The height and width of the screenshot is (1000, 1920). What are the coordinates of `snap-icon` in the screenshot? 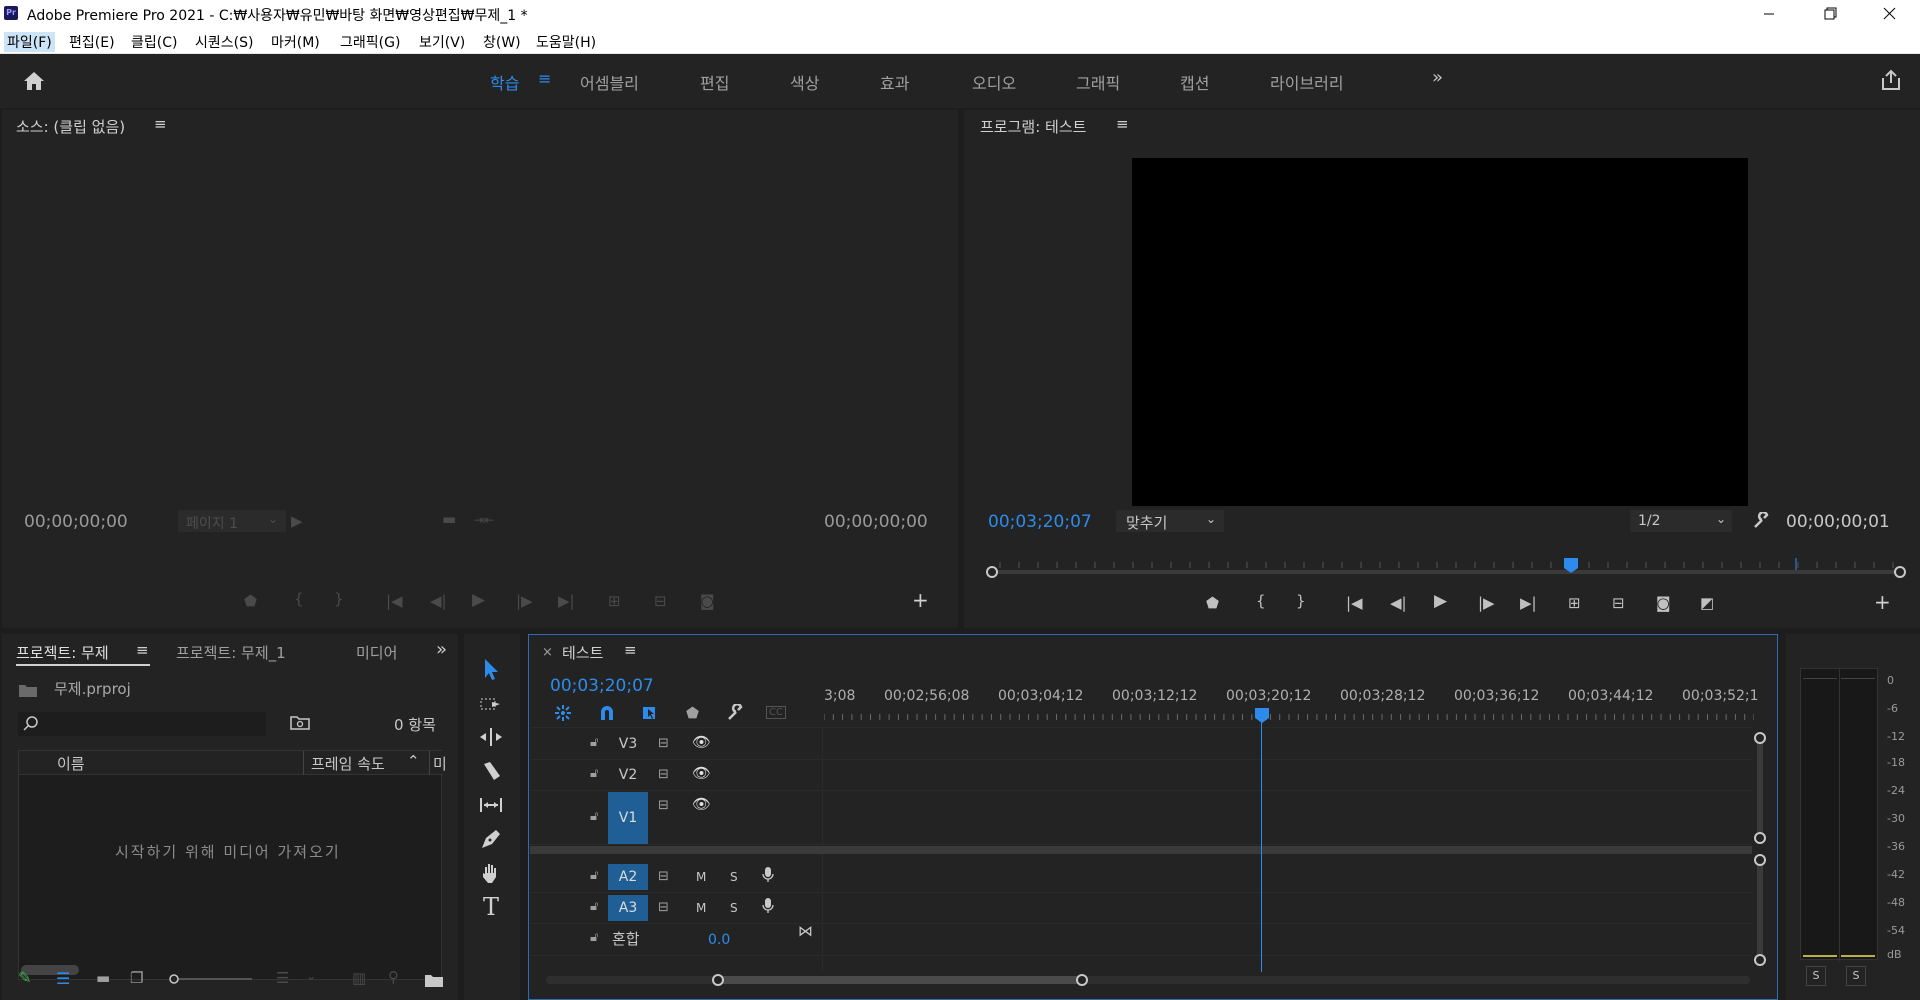 It's located at (607, 713).